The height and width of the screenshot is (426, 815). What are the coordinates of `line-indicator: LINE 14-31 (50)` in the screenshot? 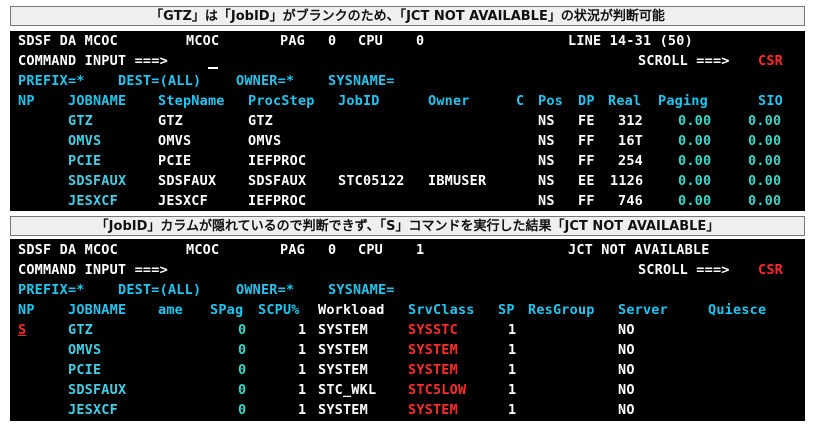 It's located at (630, 41).